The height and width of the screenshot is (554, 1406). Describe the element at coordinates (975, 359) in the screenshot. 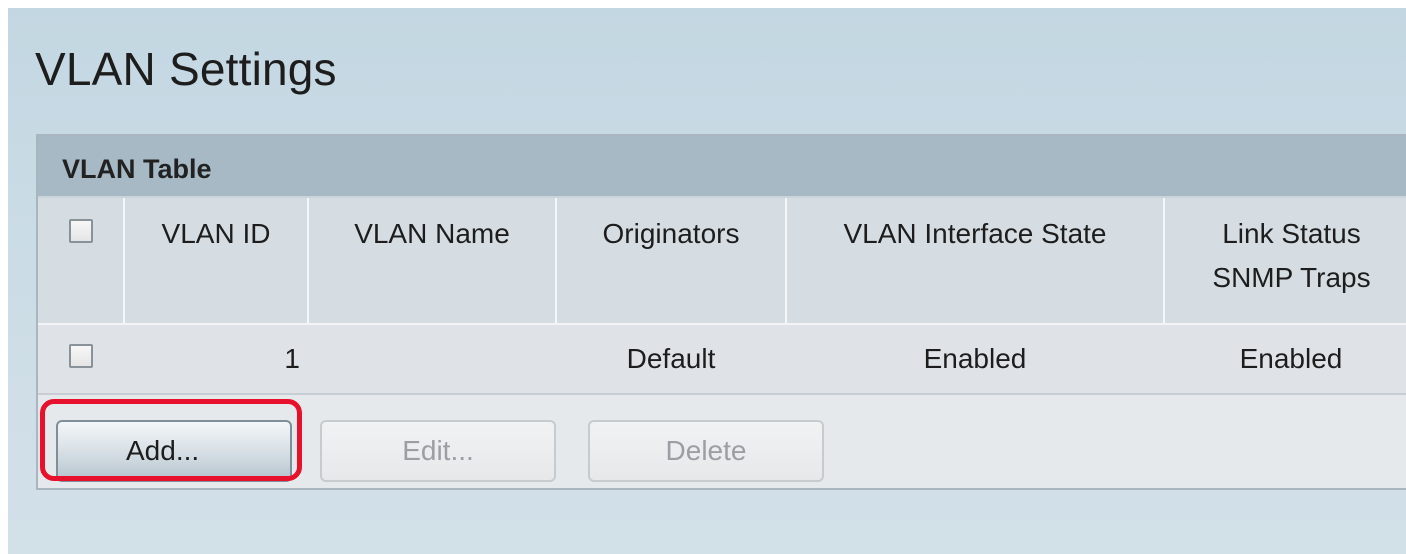

I see `cell-interface-state: Enabled` at that location.